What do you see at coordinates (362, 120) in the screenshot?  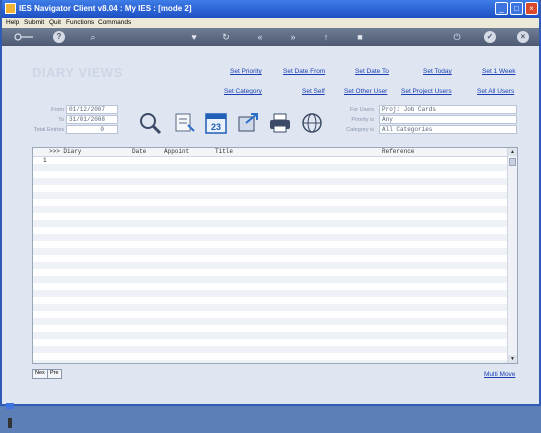 I see `priority-label: Priority is` at bounding box center [362, 120].